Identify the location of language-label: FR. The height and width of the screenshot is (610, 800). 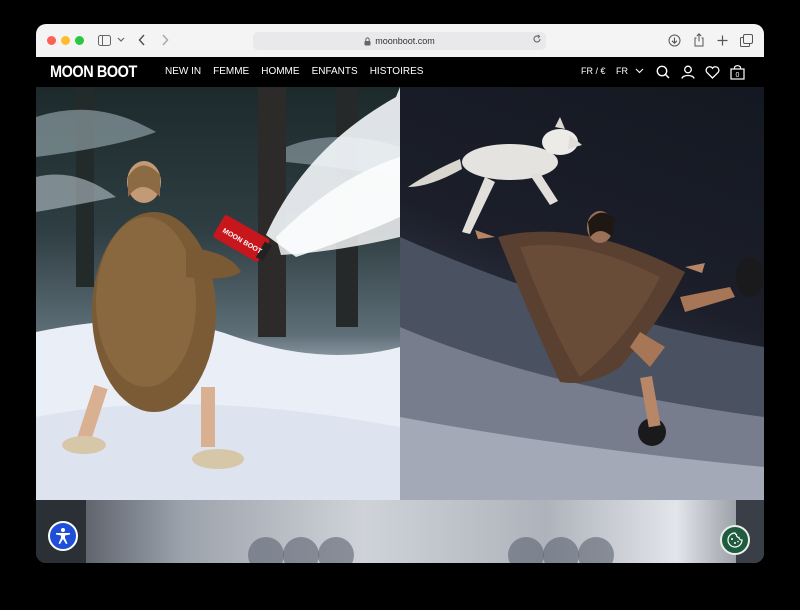
(622, 71).